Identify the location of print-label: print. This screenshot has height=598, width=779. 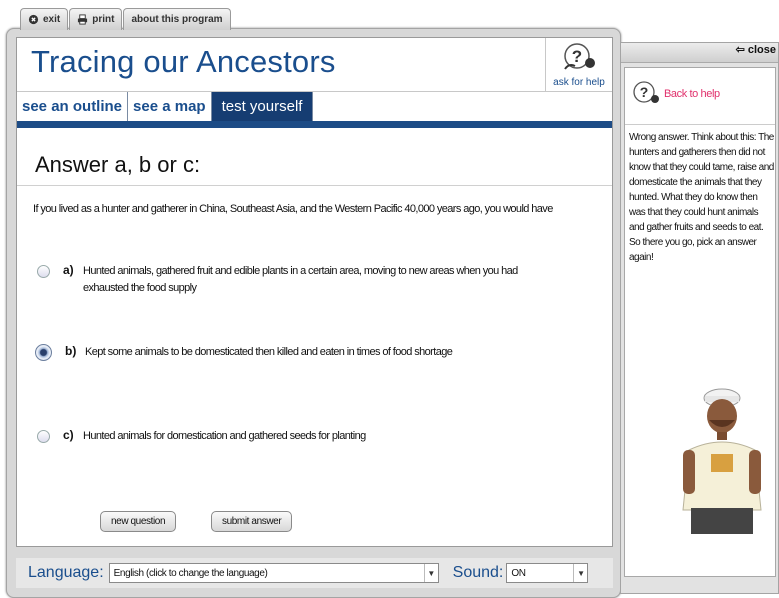
(103, 19).